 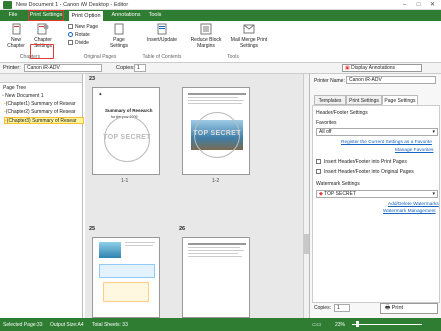 I want to click on page-thumbnail-24: TOP SECRET, so click(x=216, y=131).